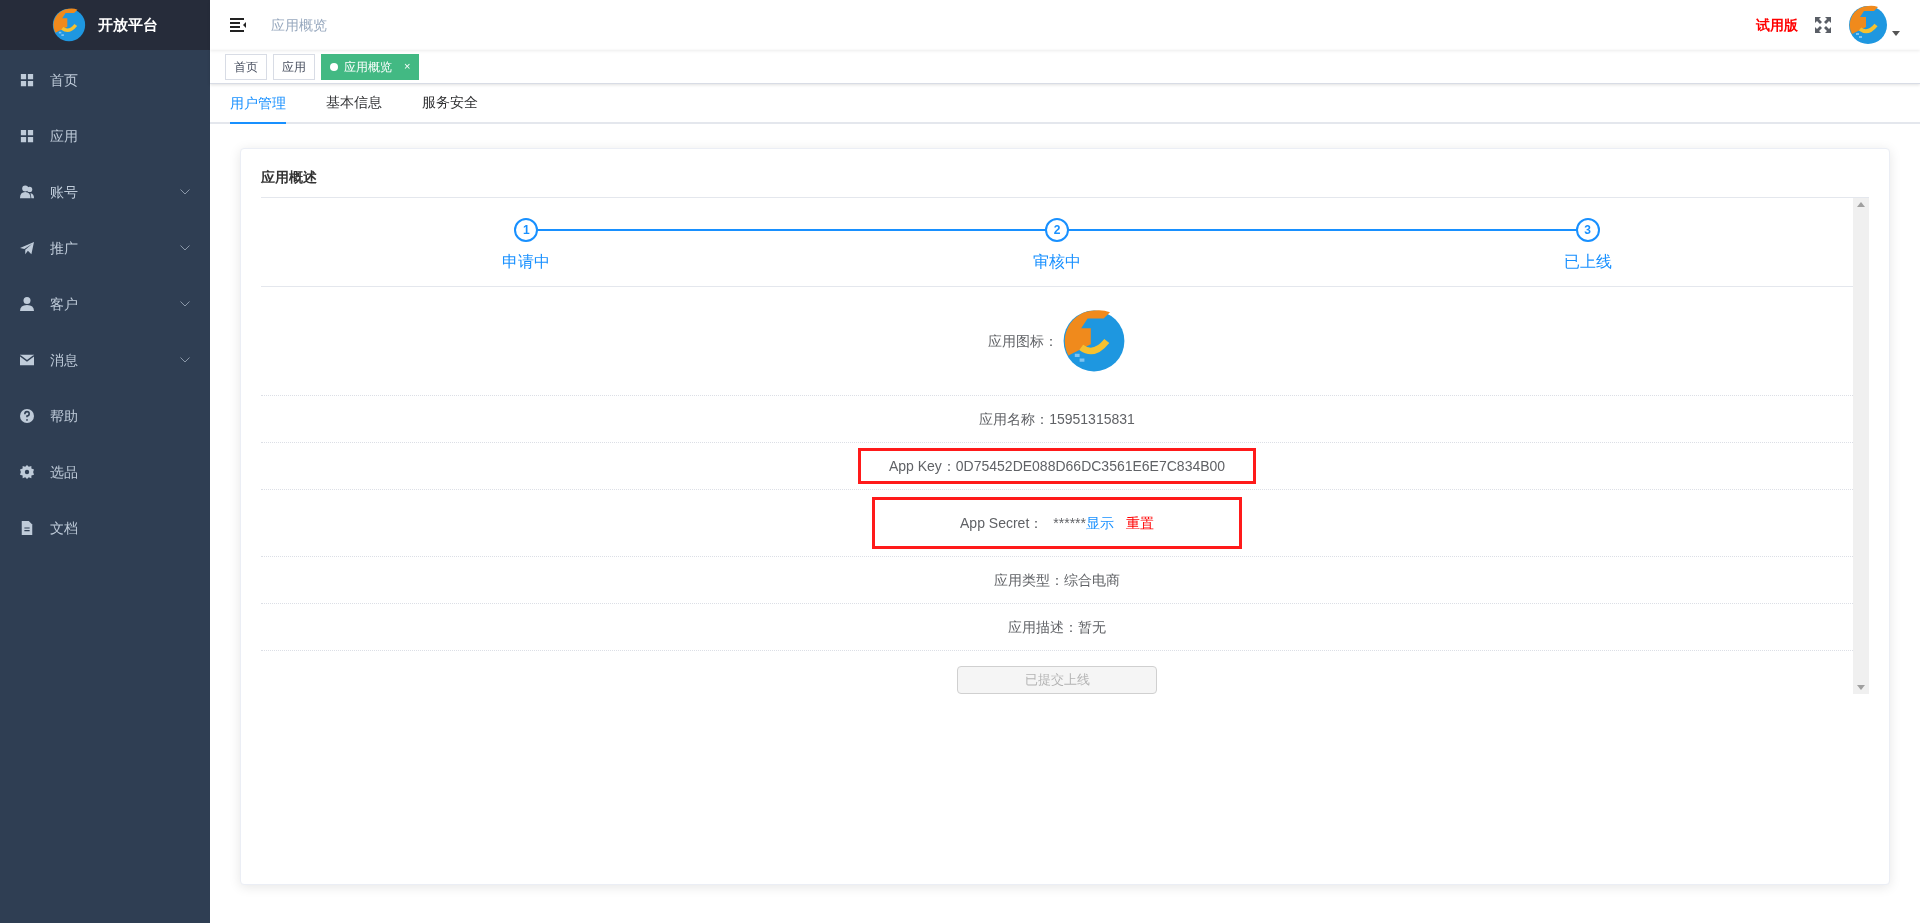  What do you see at coordinates (299, 25) in the screenshot?
I see `breadcrumb: 应用概览` at bounding box center [299, 25].